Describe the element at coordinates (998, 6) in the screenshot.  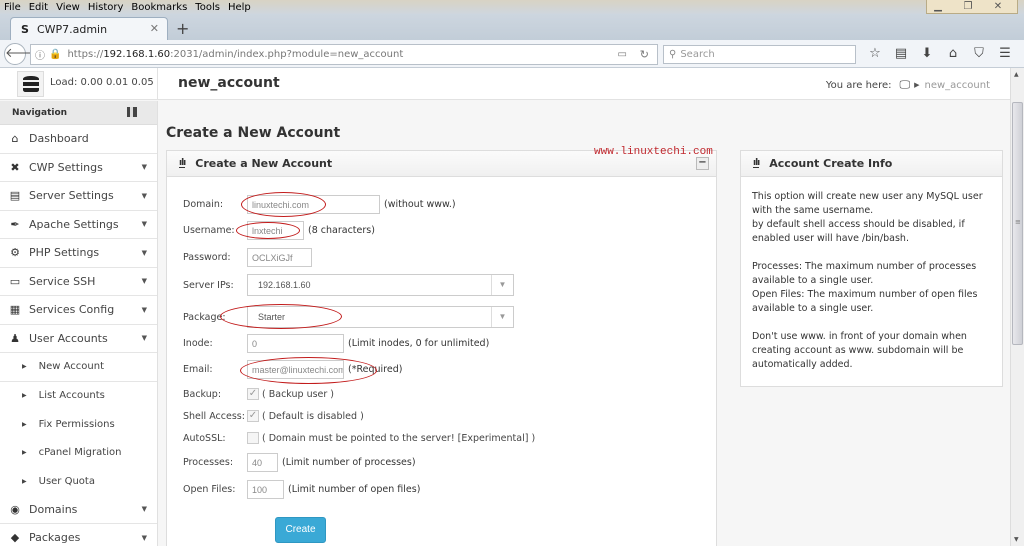
I see `close-icon: ✕` at that location.